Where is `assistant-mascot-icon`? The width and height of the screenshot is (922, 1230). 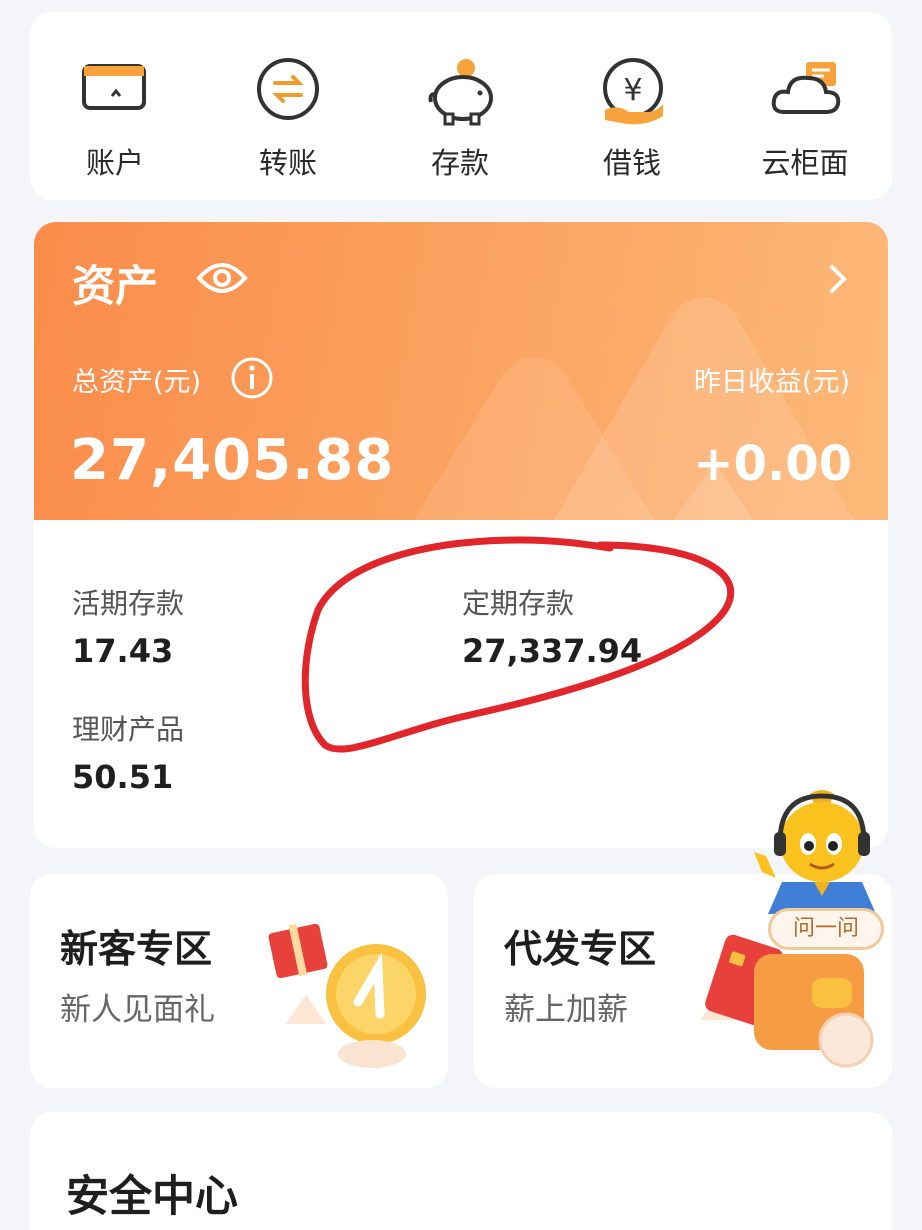 assistant-mascot-icon is located at coordinates (822, 851).